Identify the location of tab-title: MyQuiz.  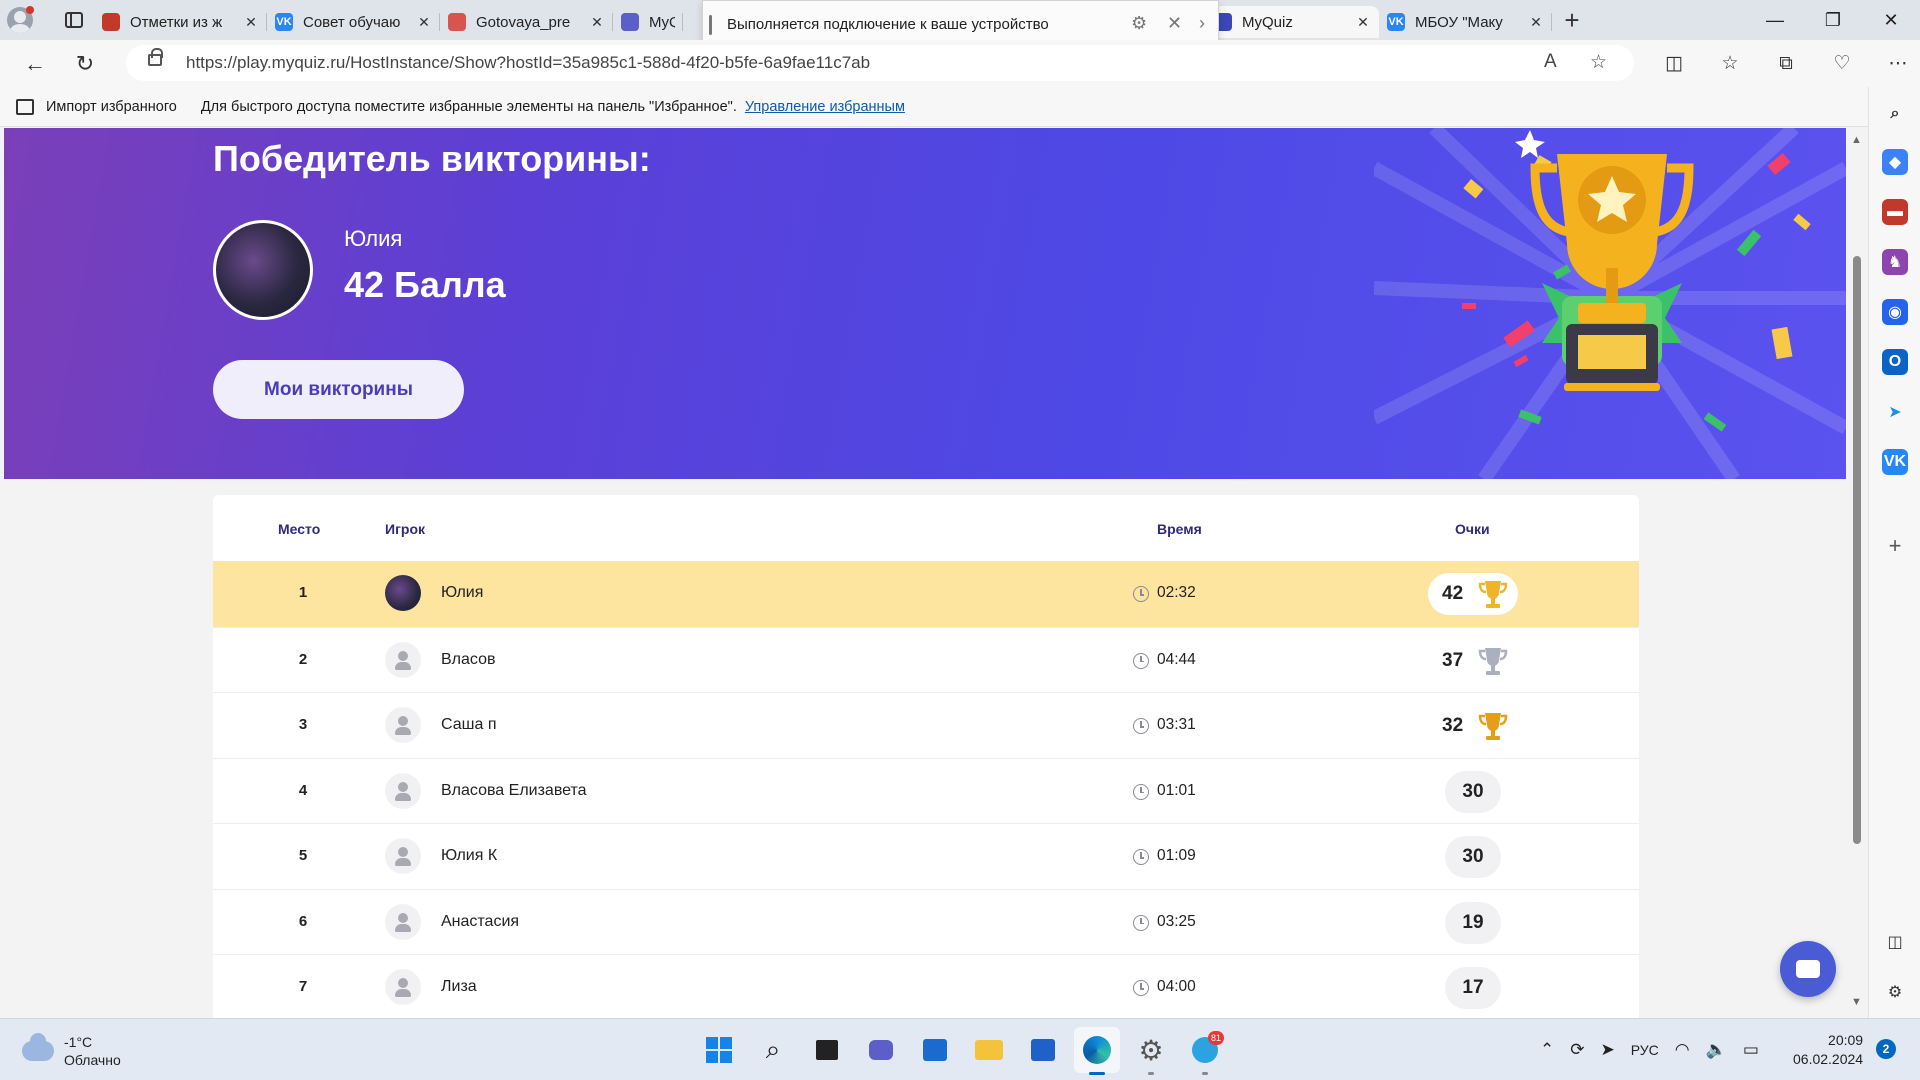
(1267, 22).